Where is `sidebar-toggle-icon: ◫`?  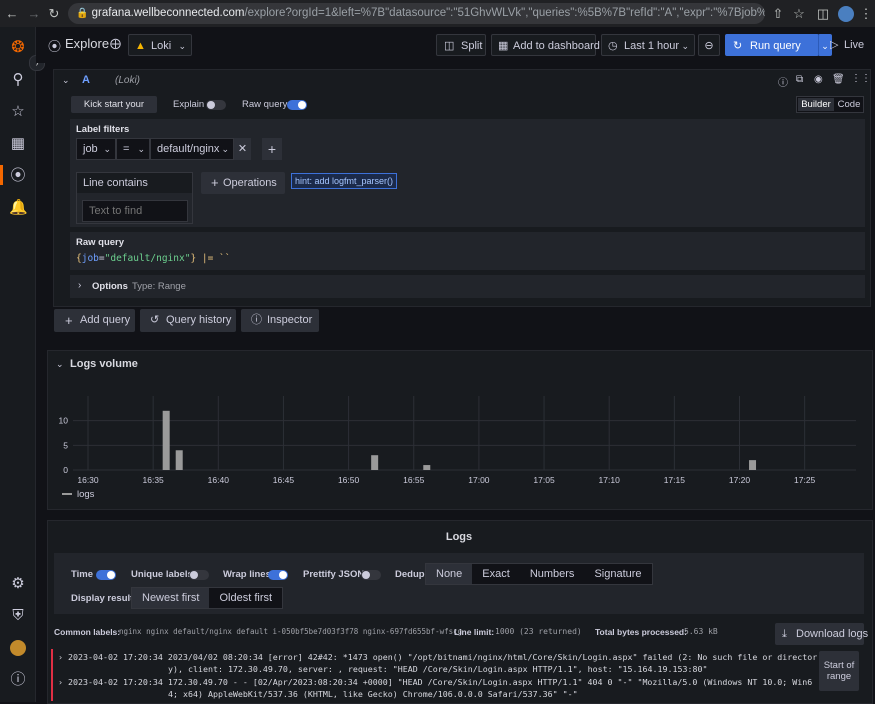 sidebar-toggle-icon: ◫ is located at coordinates (823, 13).